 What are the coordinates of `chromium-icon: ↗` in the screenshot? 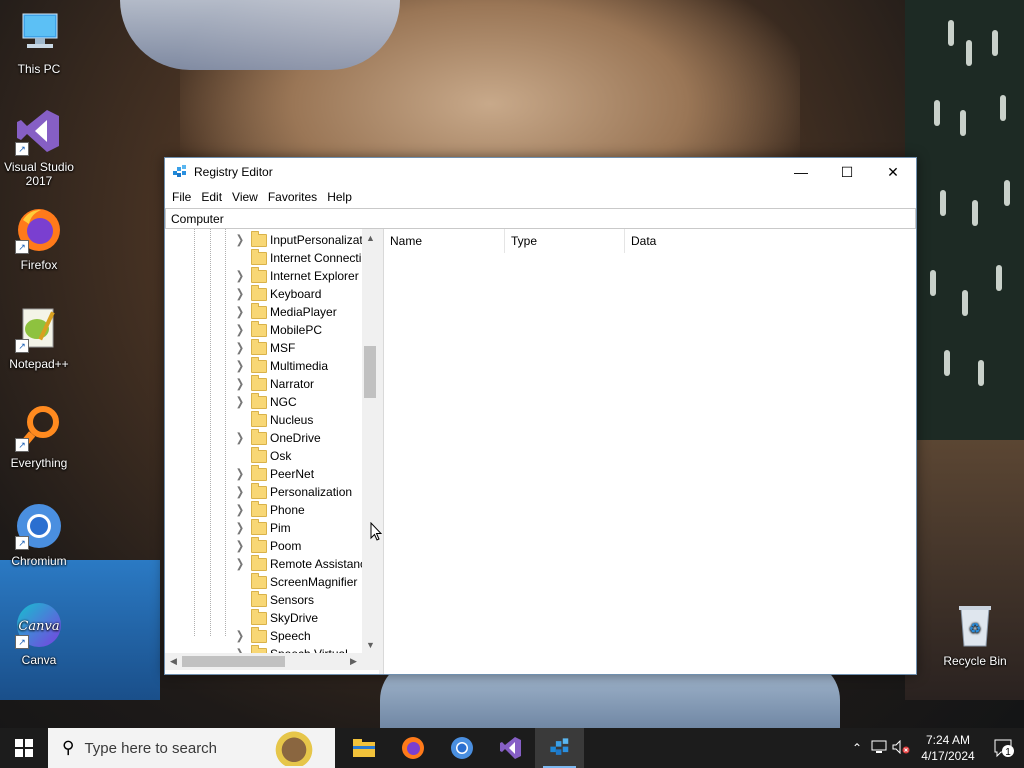 It's located at (39, 526).